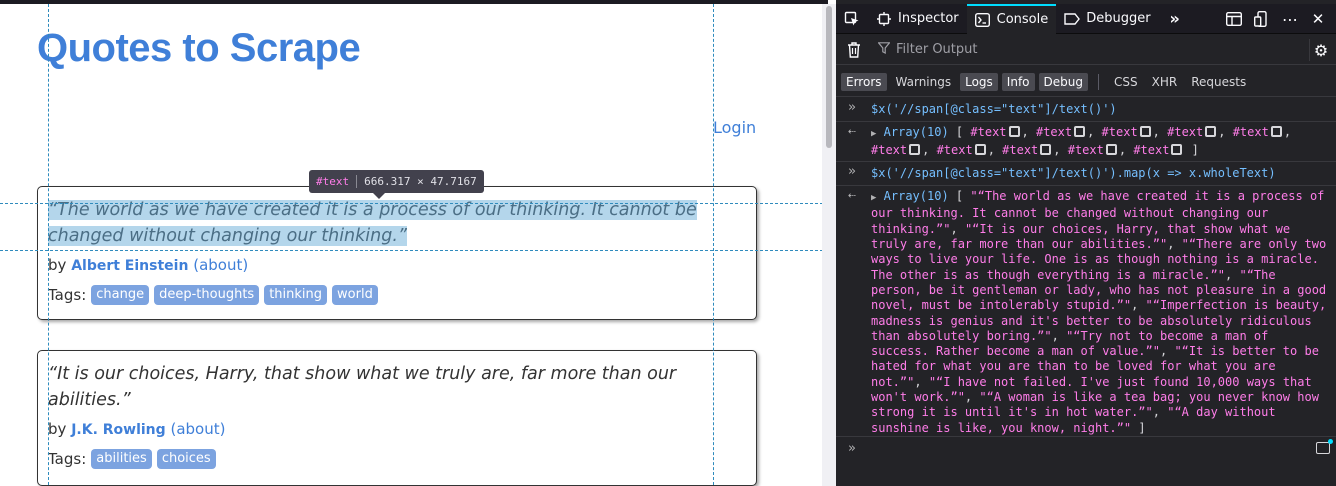 This screenshot has width=1336, height=486. I want to click on filter-output-input: Filter Output, so click(927, 49).